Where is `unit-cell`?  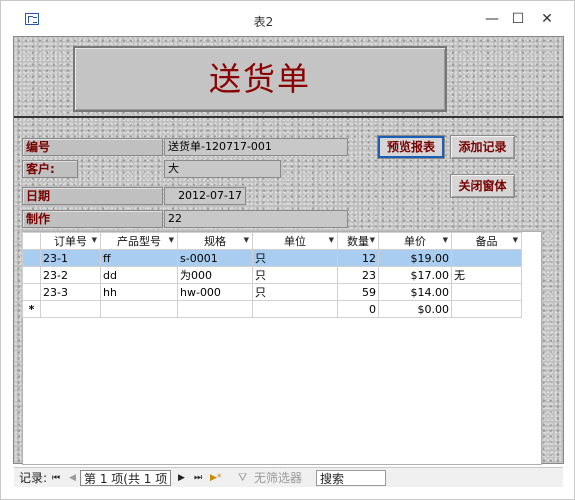 unit-cell is located at coordinates (295, 309).